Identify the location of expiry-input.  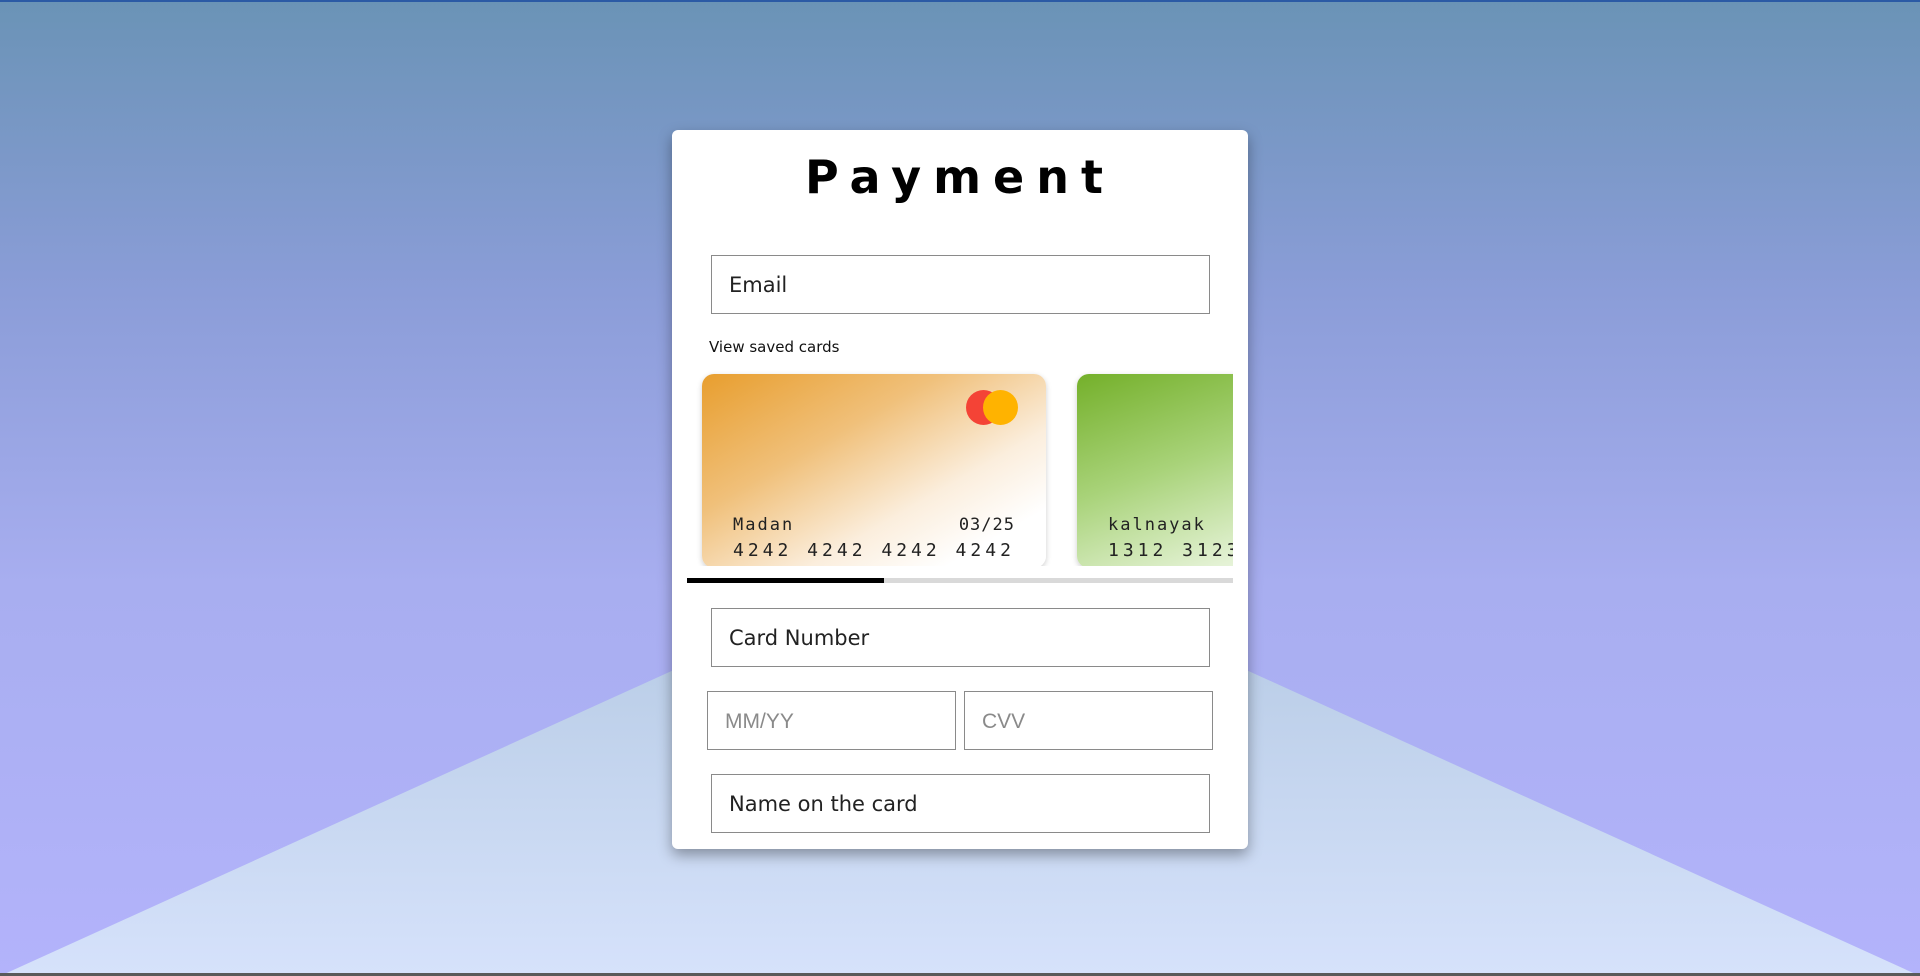
(831, 720).